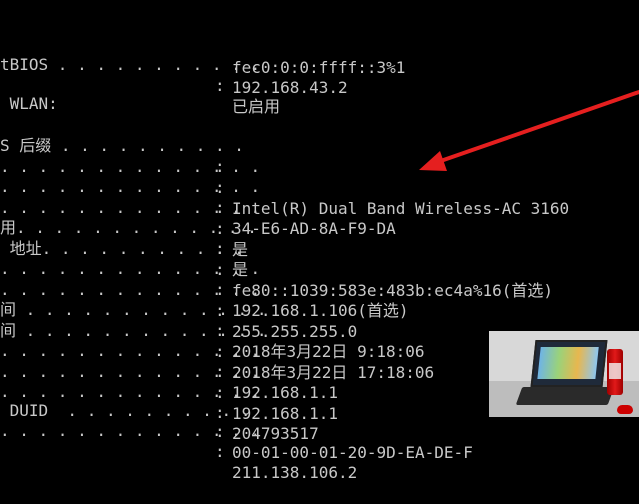  Describe the element at coordinates (565, 396) in the screenshot. I see `laptop-base-icon` at that location.